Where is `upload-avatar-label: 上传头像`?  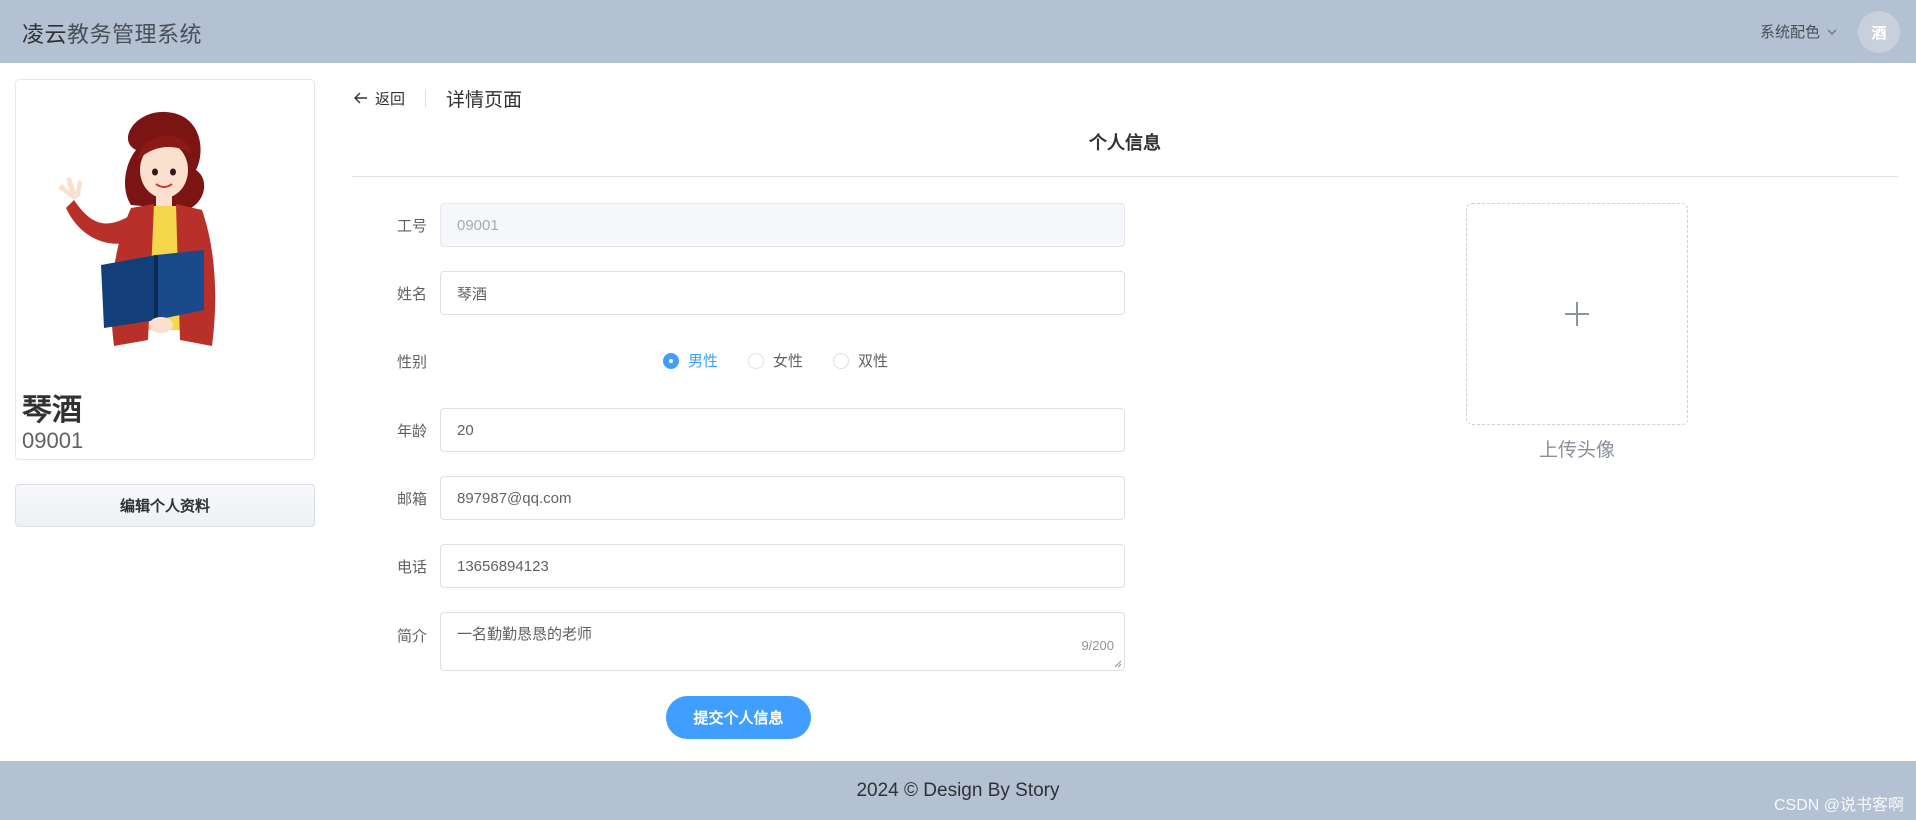
upload-avatar-label: 上传头像 is located at coordinates (1576, 450).